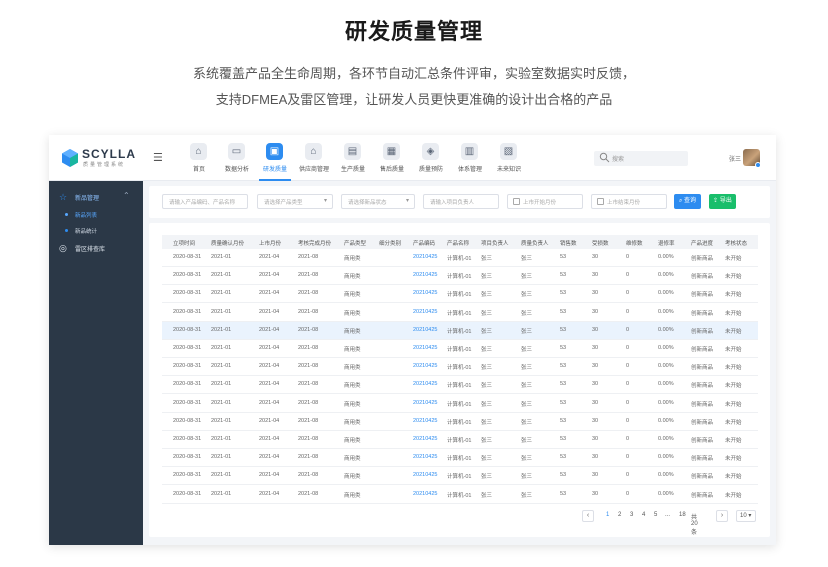 The image size is (828, 567). What do you see at coordinates (96, 248) in the screenshot?
I see `sidebar-group-minefield-library: ◎ 雷区排查库` at bounding box center [96, 248].